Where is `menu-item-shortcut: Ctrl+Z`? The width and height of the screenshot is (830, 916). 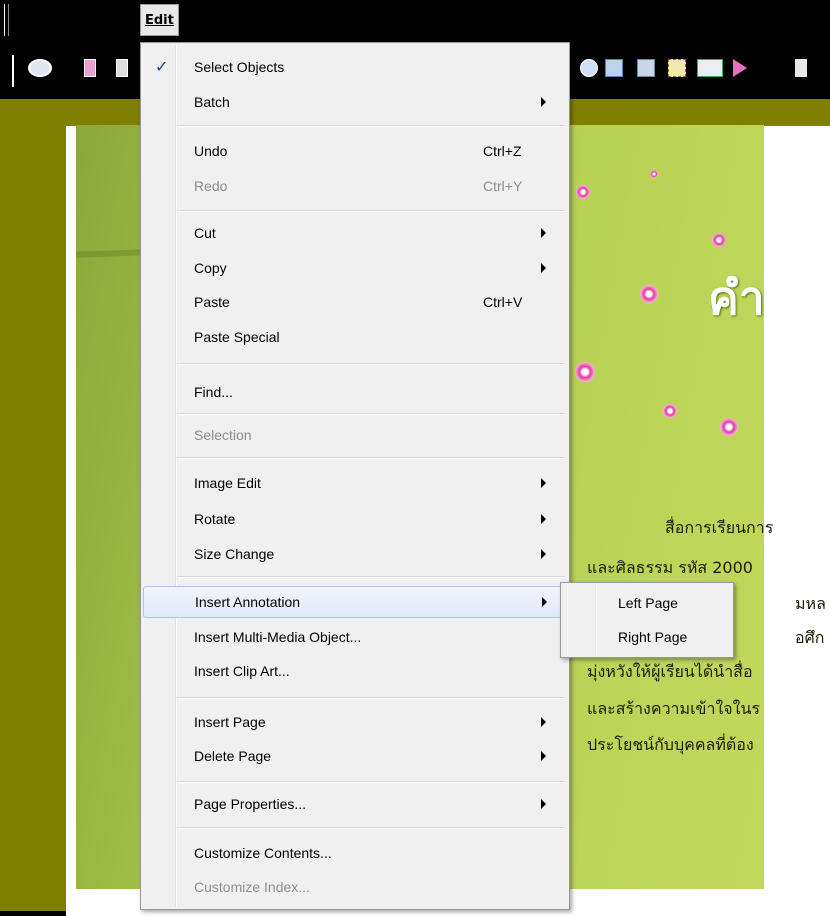 menu-item-shortcut: Ctrl+Z is located at coordinates (502, 151).